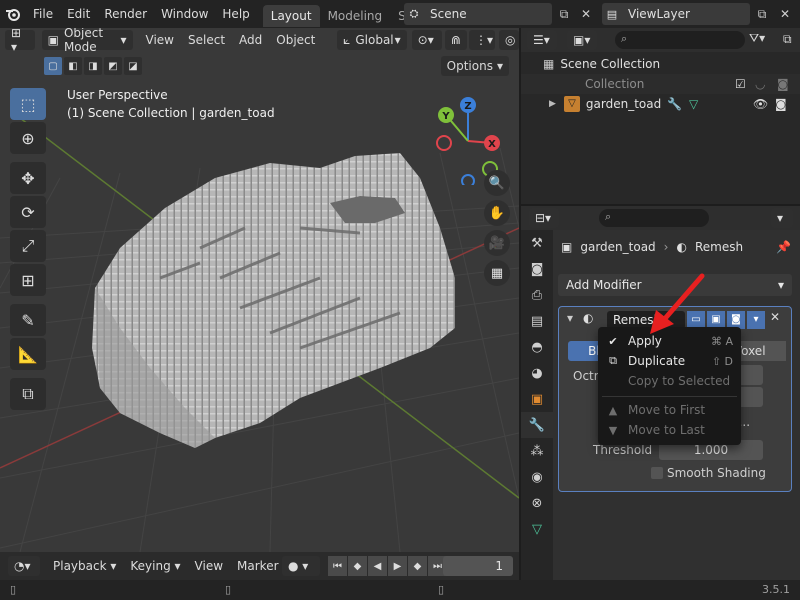 This screenshot has height=600, width=800. Describe the element at coordinates (20, 41) in the screenshot. I see `editor-type-dropdown: ⊞ ▾` at that location.